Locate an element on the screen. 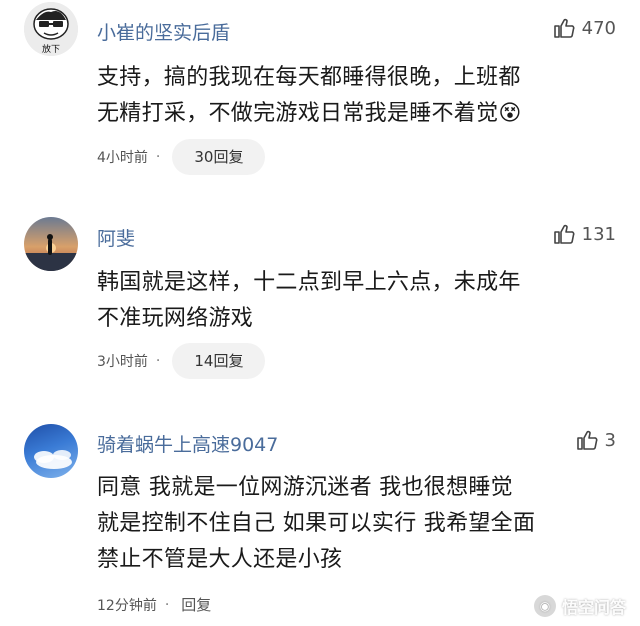  wukong-logo: ◉ is located at coordinates (544, 606).